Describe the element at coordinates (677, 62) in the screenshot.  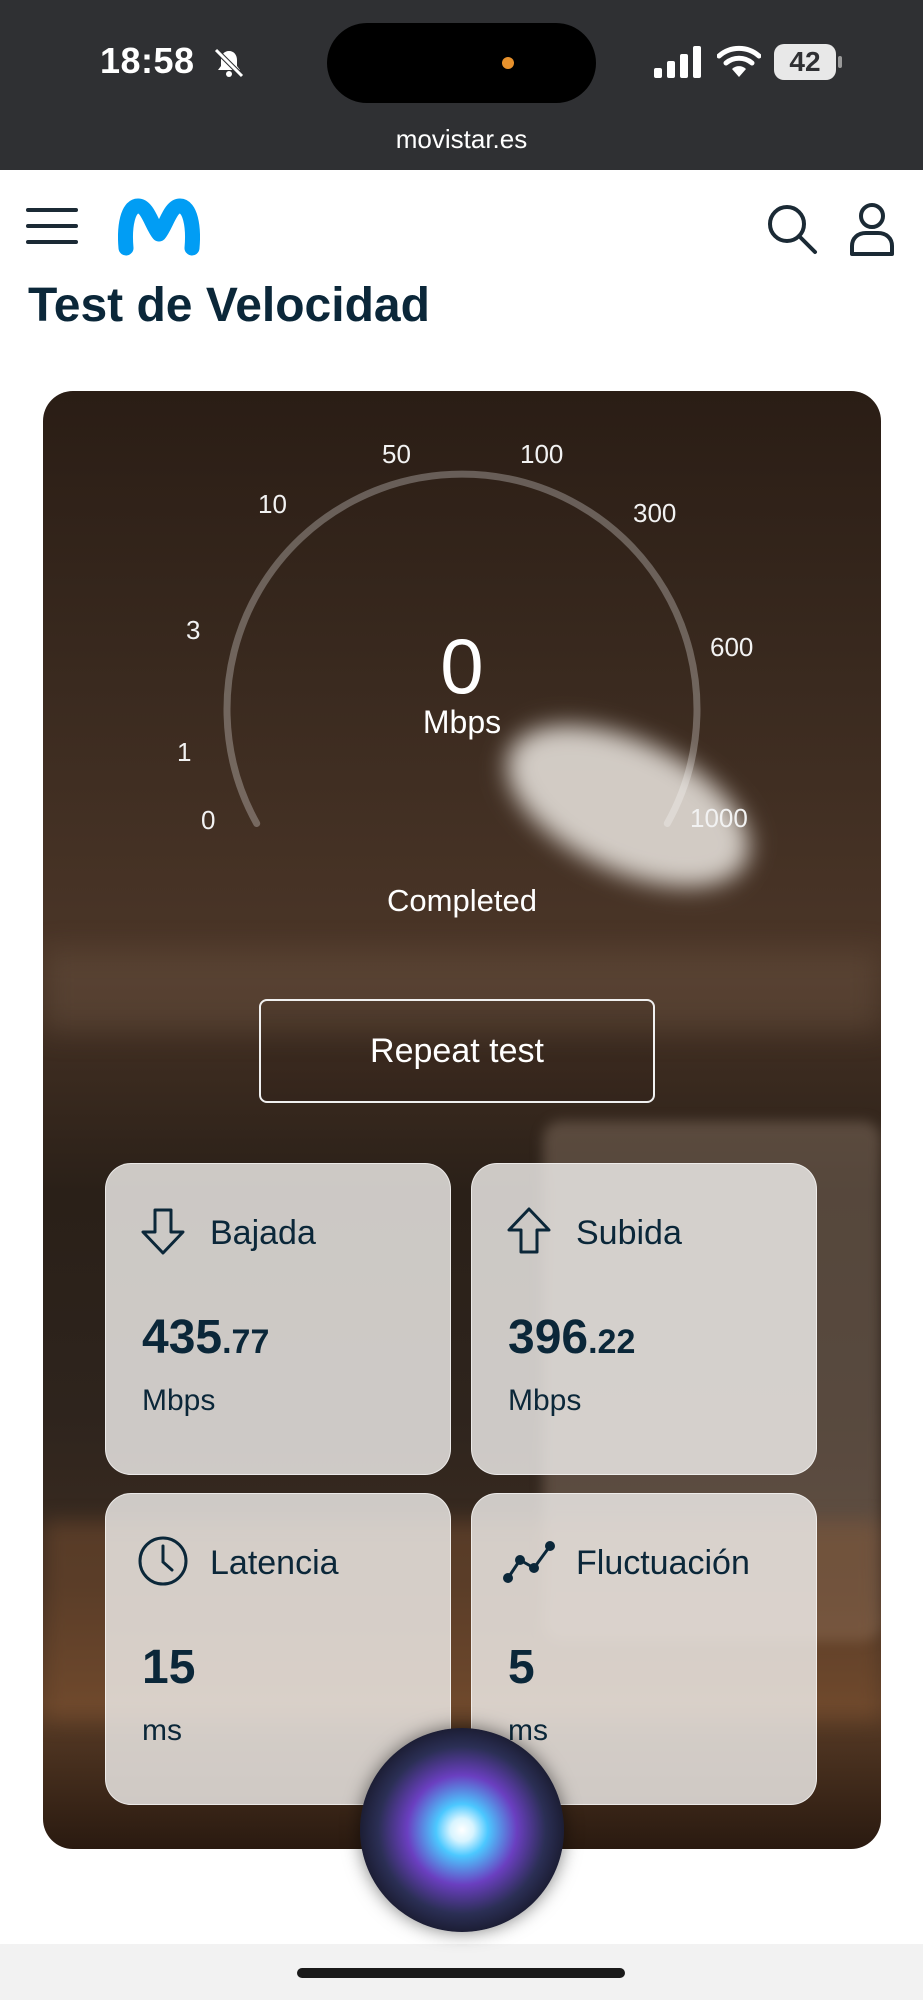
I see `cellular-signal-icon` at that location.